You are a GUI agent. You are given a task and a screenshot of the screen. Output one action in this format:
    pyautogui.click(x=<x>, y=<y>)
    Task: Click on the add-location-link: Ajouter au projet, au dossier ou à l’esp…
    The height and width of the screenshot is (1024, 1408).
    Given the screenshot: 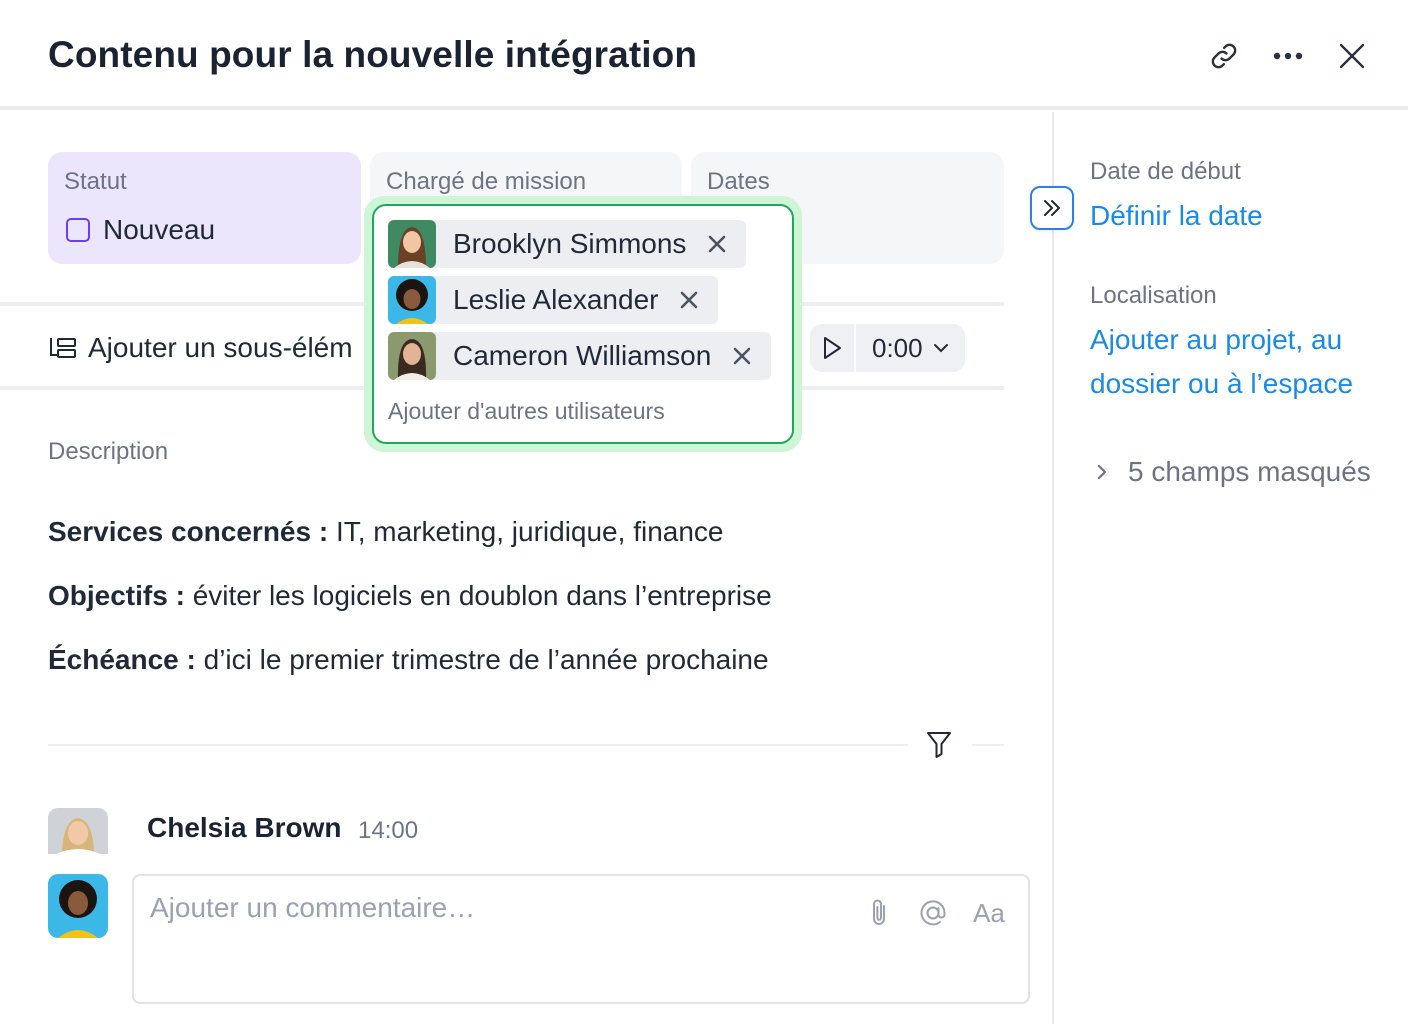 What is the action you would take?
    pyautogui.click(x=1221, y=362)
    